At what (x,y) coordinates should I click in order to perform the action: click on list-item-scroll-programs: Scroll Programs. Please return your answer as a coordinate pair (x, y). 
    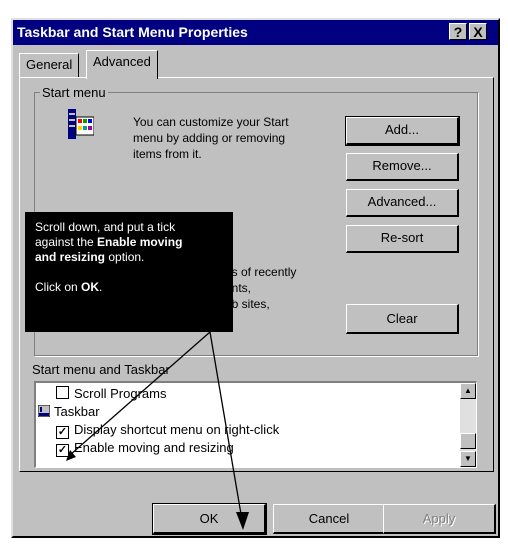
    Looking at the image, I should click on (111, 393).